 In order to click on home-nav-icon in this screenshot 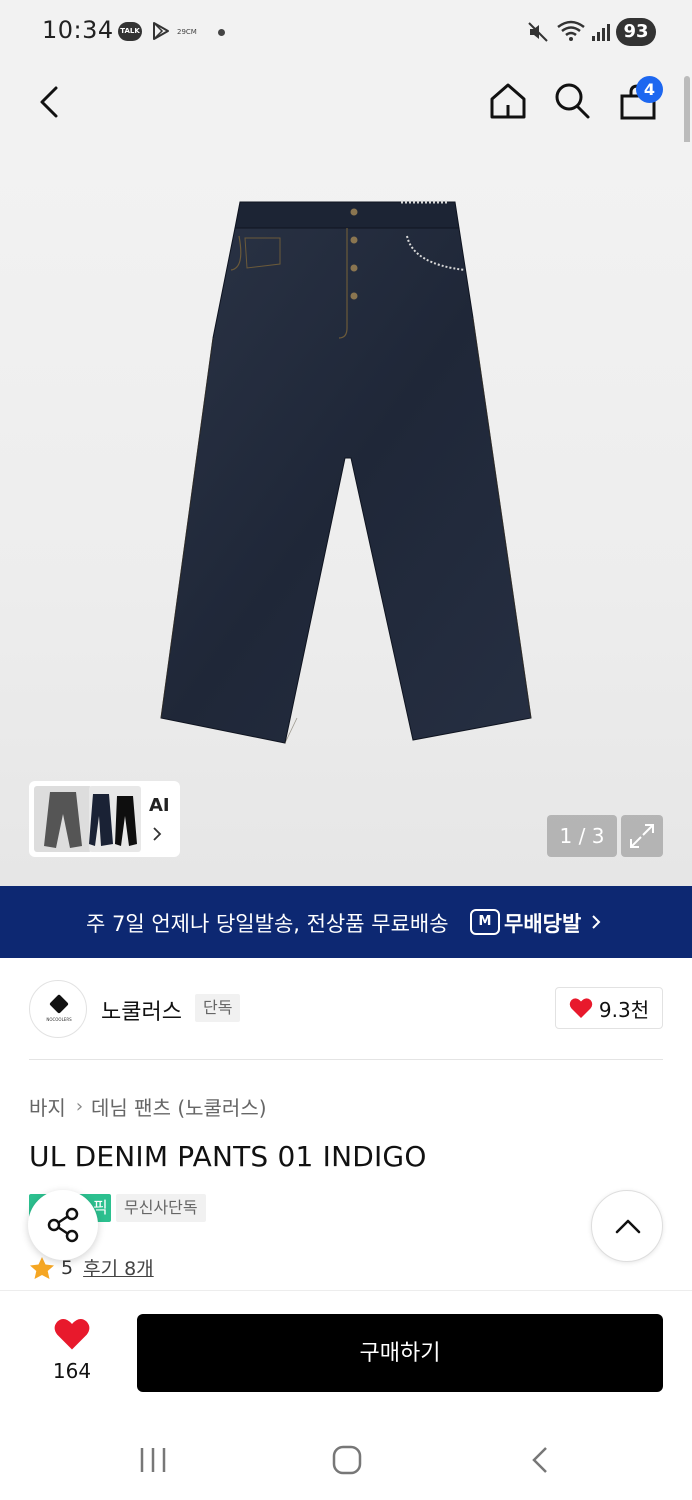, I will do `click(347, 1460)`.